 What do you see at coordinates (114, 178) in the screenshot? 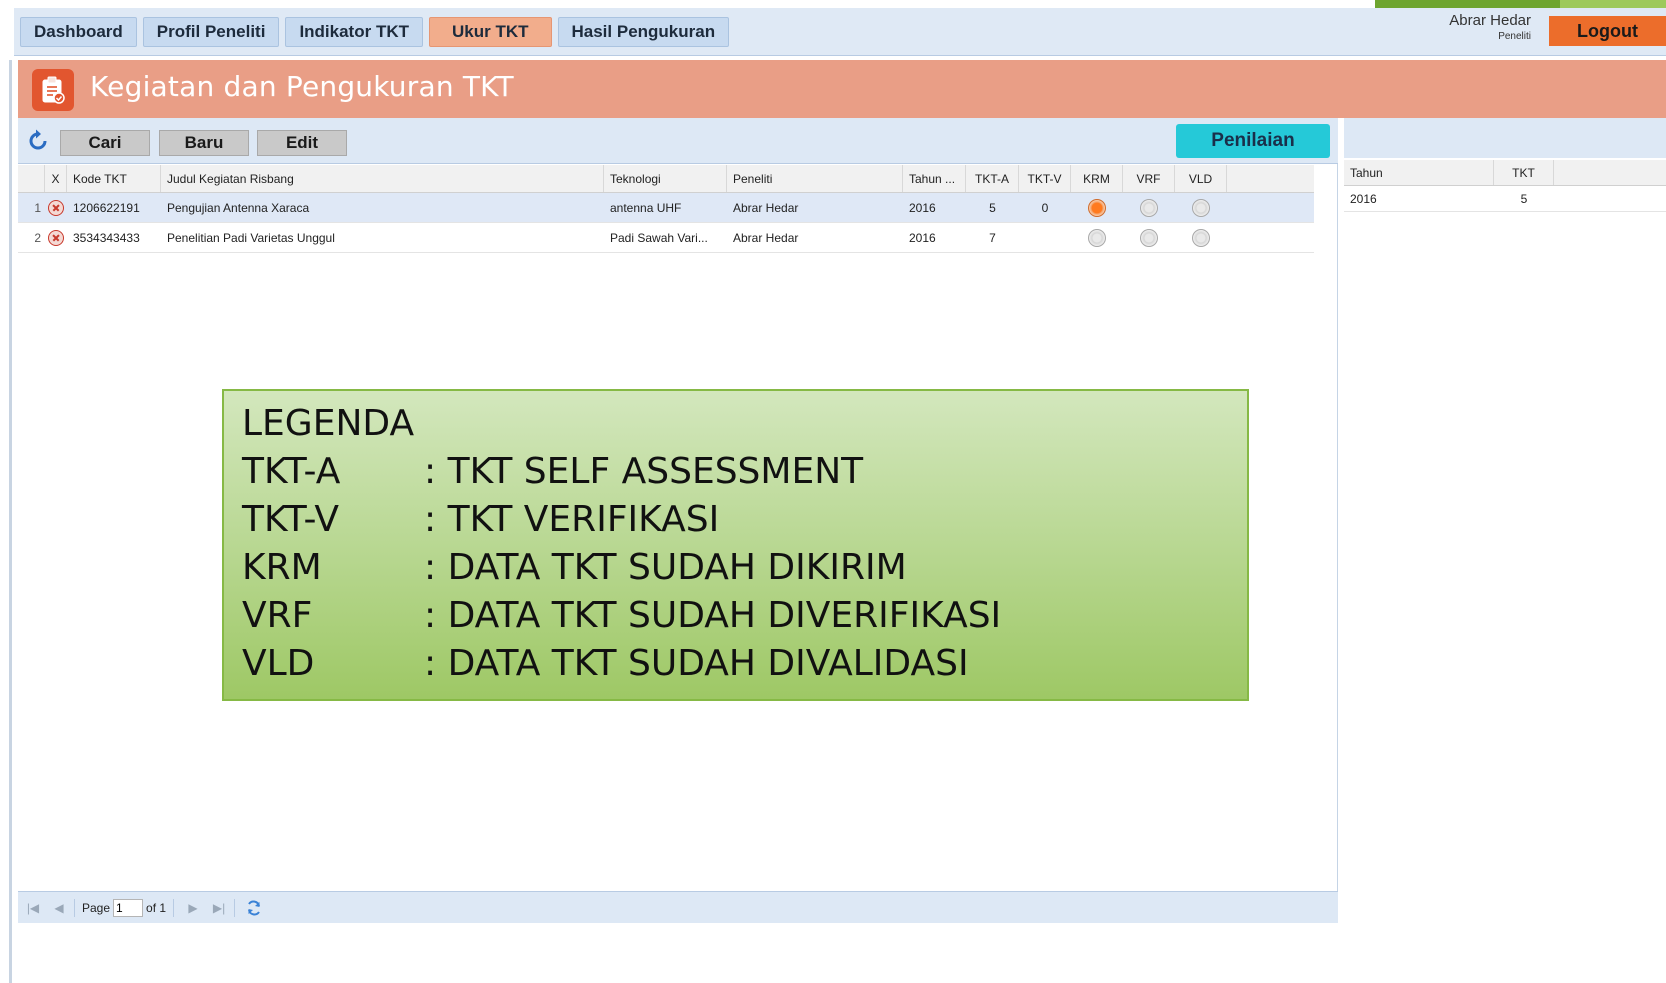
I see `header-kode-tkt: Kode TKT` at bounding box center [114, 178].